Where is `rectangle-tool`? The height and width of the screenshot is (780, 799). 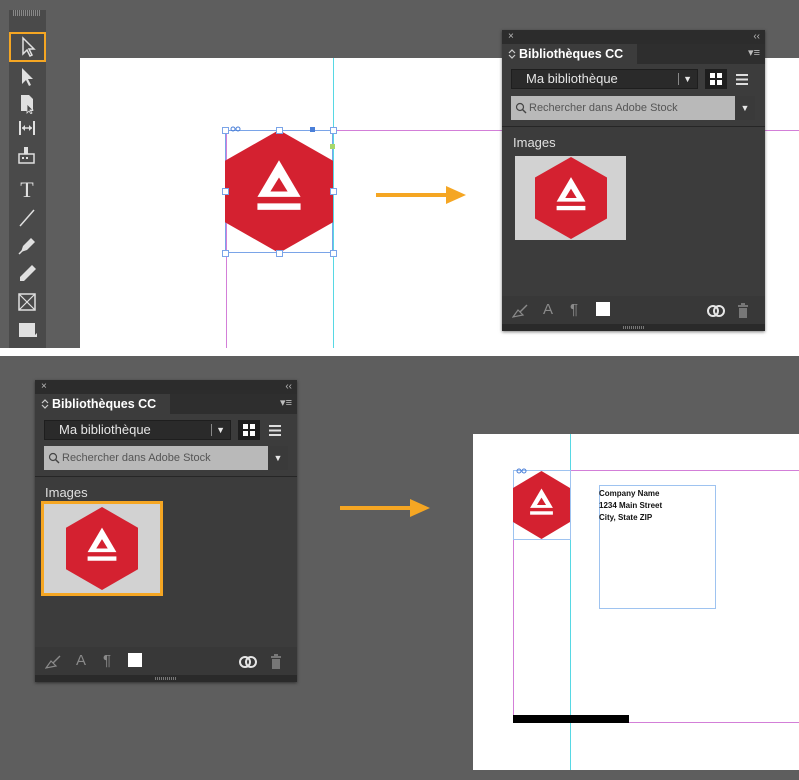
rectangle-tool is located at coordinates (27, 329).